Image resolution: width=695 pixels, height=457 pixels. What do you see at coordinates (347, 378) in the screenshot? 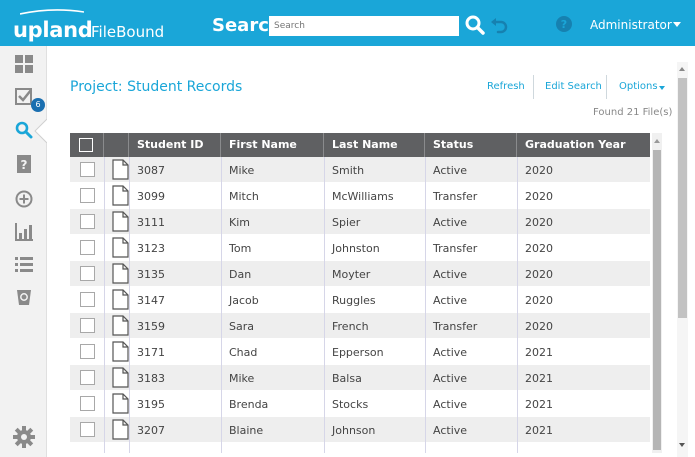
I see `cell-last-name: Balsa` at bounding box center [347, 378].